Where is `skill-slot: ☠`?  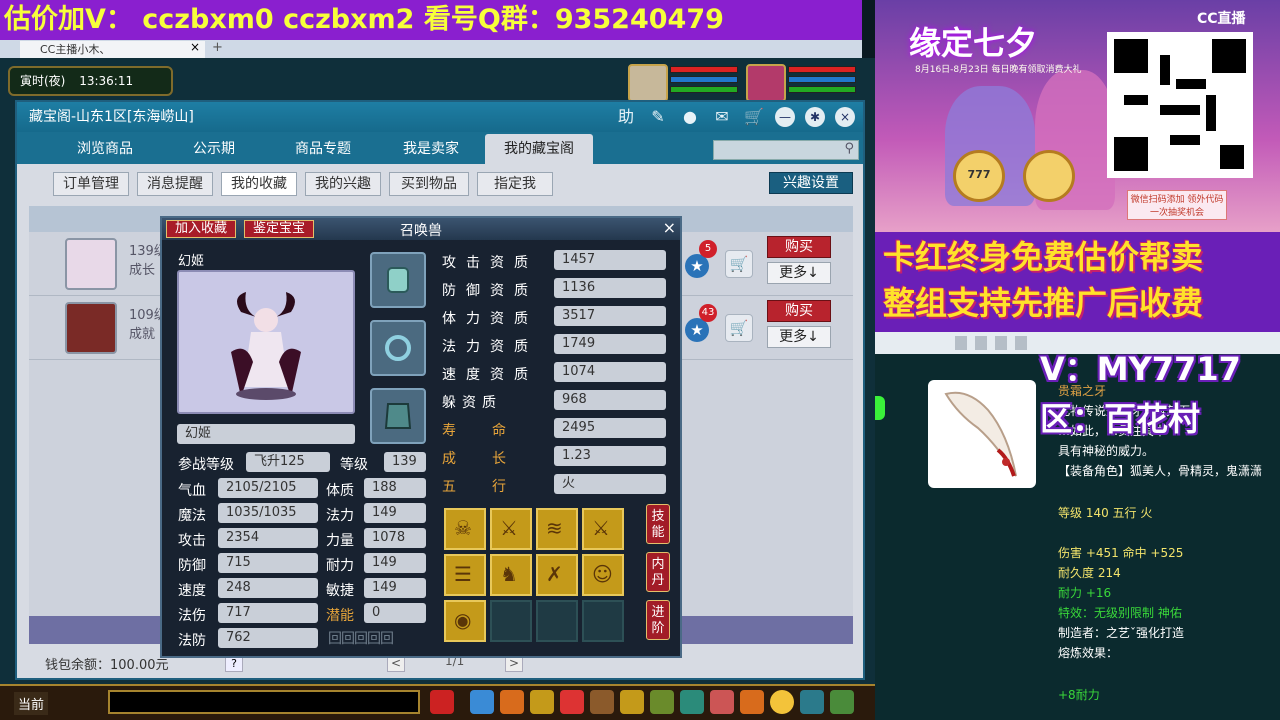 skill-slot: ☠ is located at coordinates (465, 529).